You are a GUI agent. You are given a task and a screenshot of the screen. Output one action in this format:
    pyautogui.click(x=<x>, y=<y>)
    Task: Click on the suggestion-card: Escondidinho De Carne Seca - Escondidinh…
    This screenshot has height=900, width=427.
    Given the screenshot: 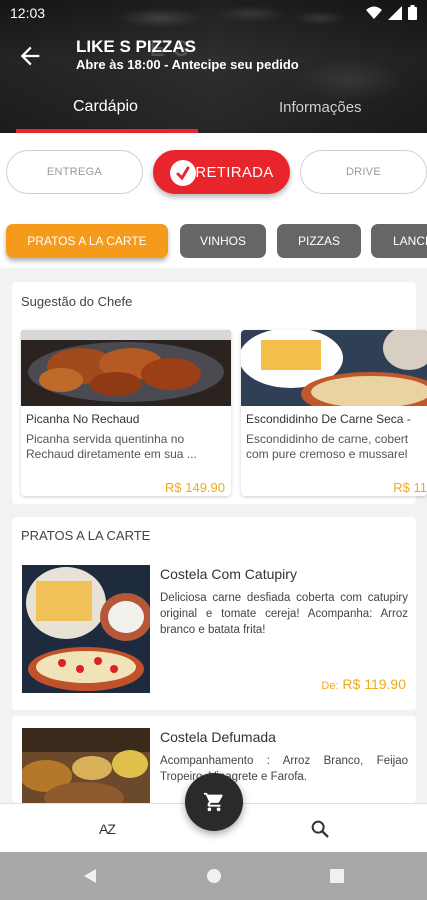 What is the action you would take?
    pyautogui.click(x=334, y=413)
    